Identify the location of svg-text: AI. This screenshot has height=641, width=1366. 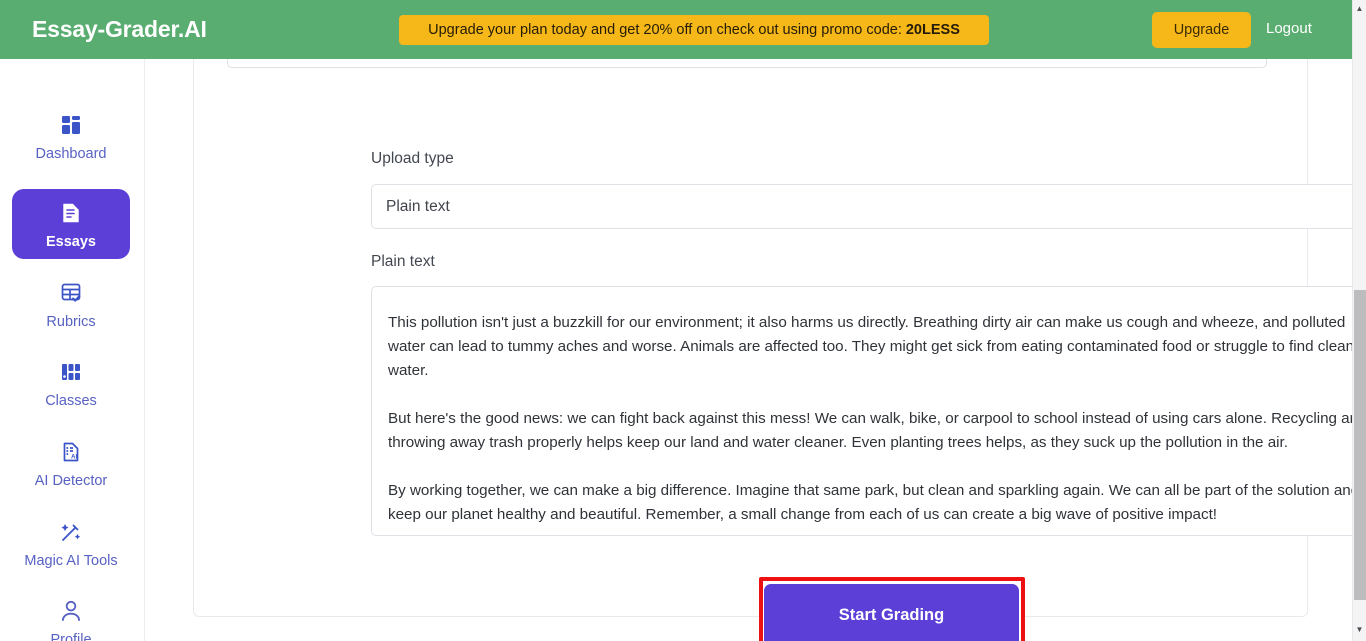
(74, 456).